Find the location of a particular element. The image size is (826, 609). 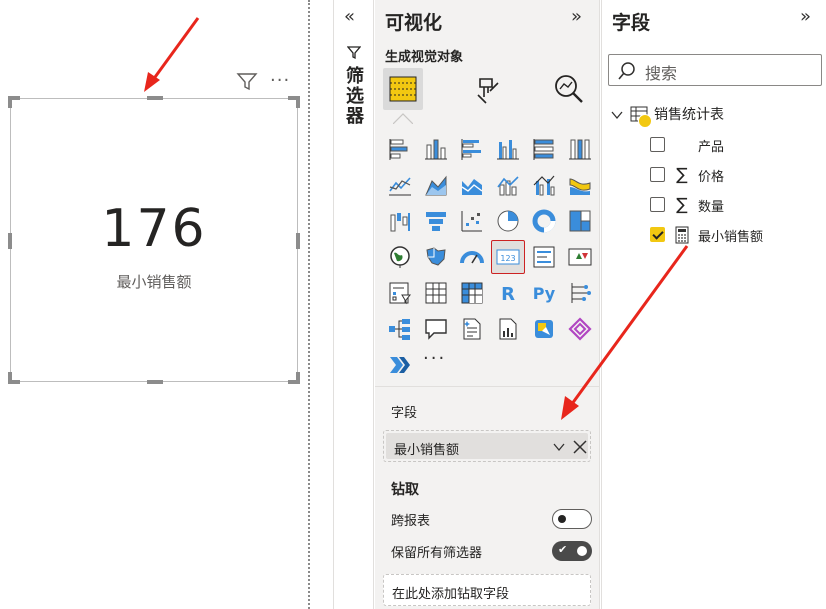

waterfall-chart-icon is located at coordinates (400, 221).